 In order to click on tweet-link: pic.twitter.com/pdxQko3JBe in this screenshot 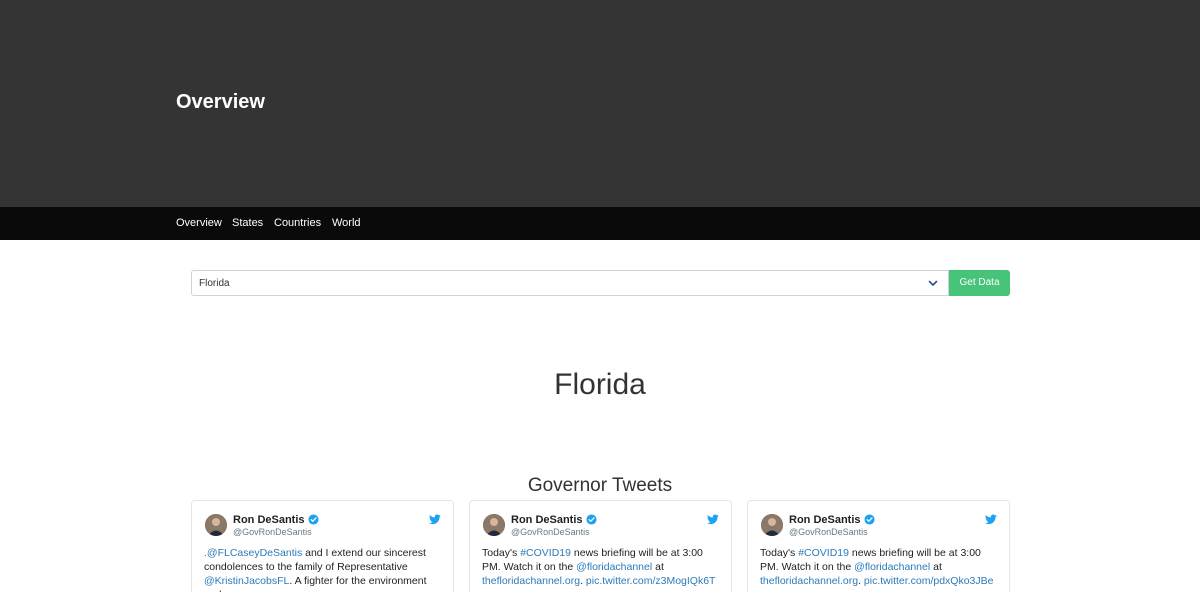, I will do `click(929, 581)`.